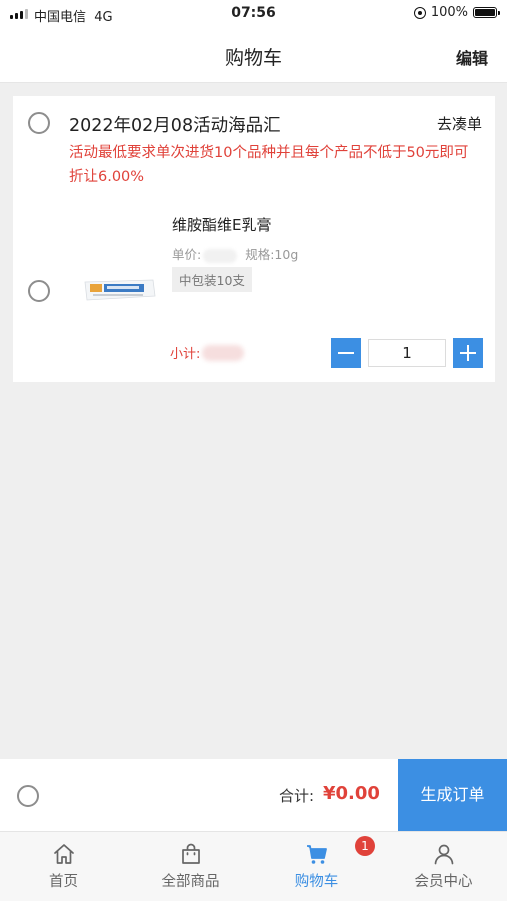 The width and height of the screenshot is (507, 901). I want to click on quantity-stepper: 1, so click(407, 353).